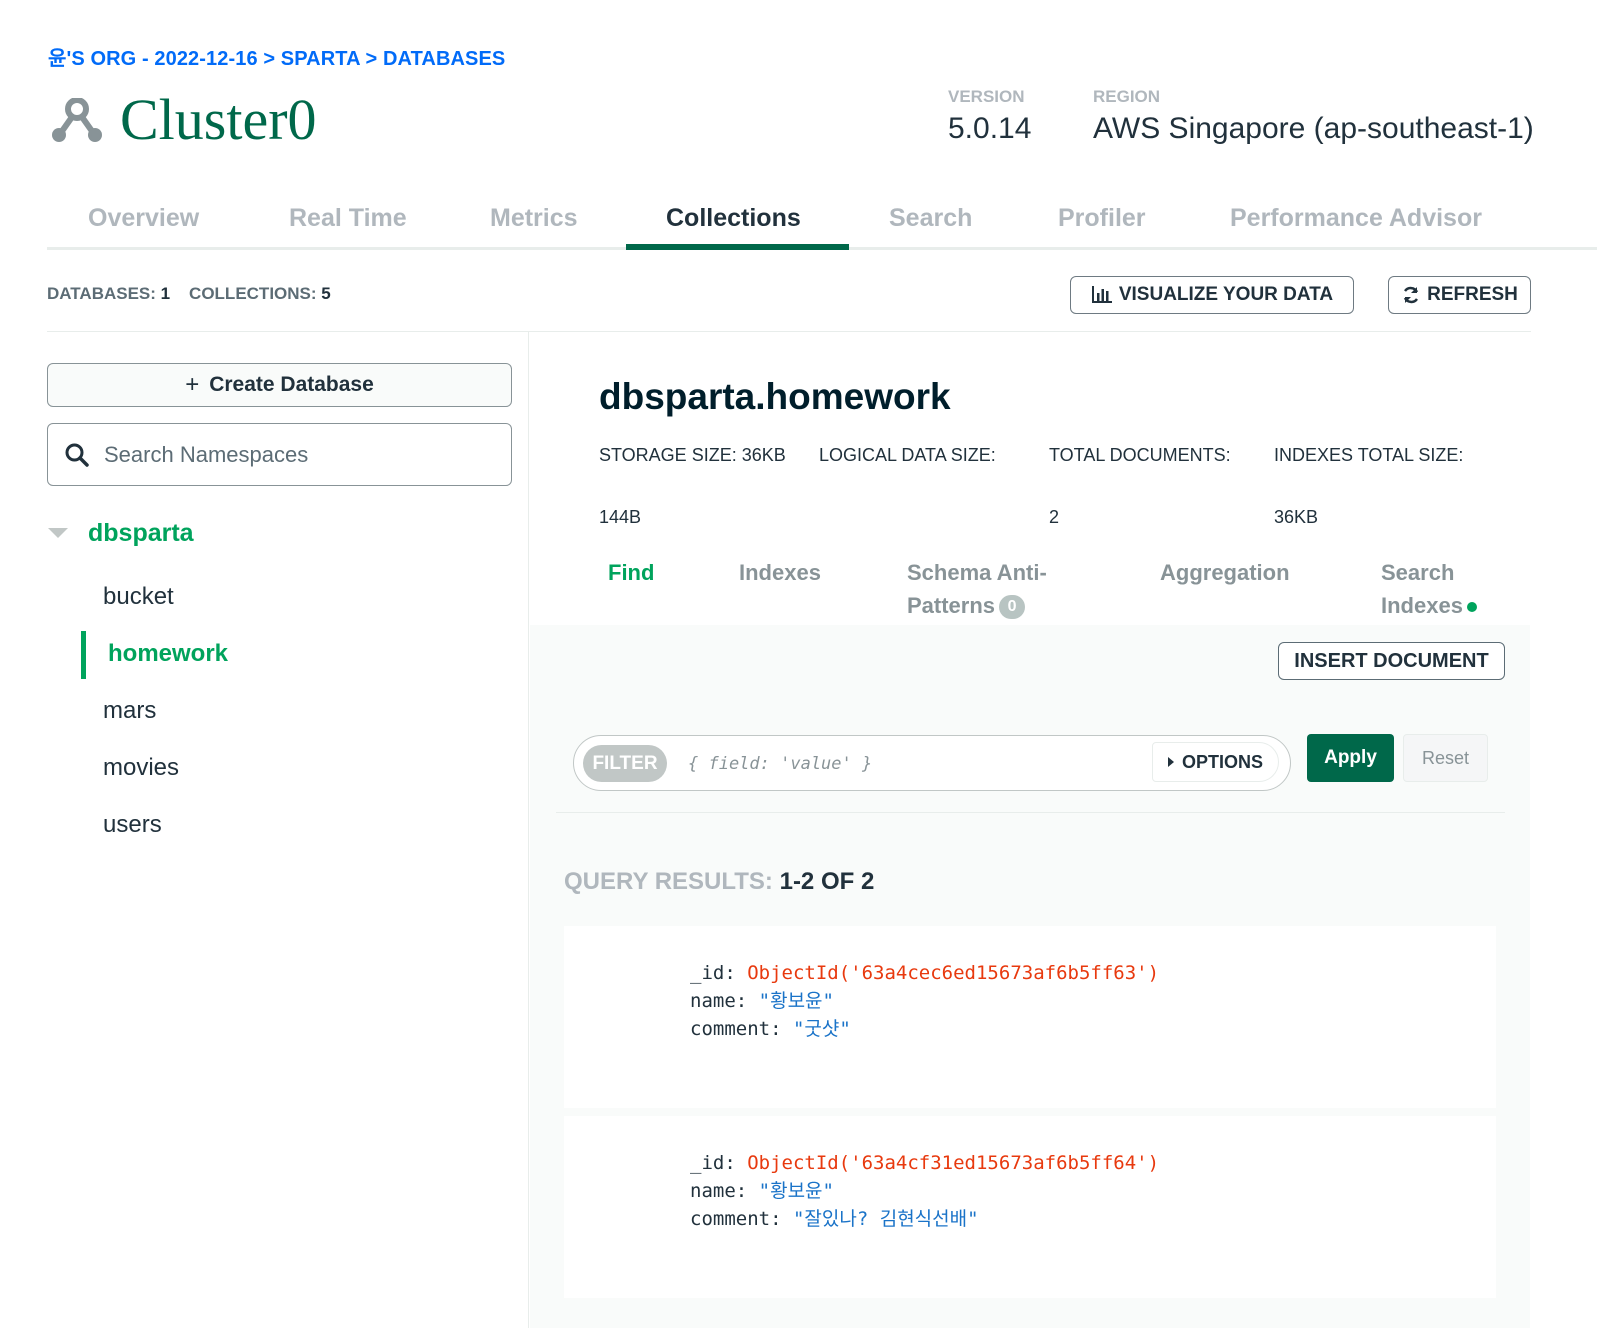 Image resolution: width=1597 pixels, height=1328 pixels. Describe the element at coordinates (77, 120) in the screenshot. I see `cluster-icon` at that location.